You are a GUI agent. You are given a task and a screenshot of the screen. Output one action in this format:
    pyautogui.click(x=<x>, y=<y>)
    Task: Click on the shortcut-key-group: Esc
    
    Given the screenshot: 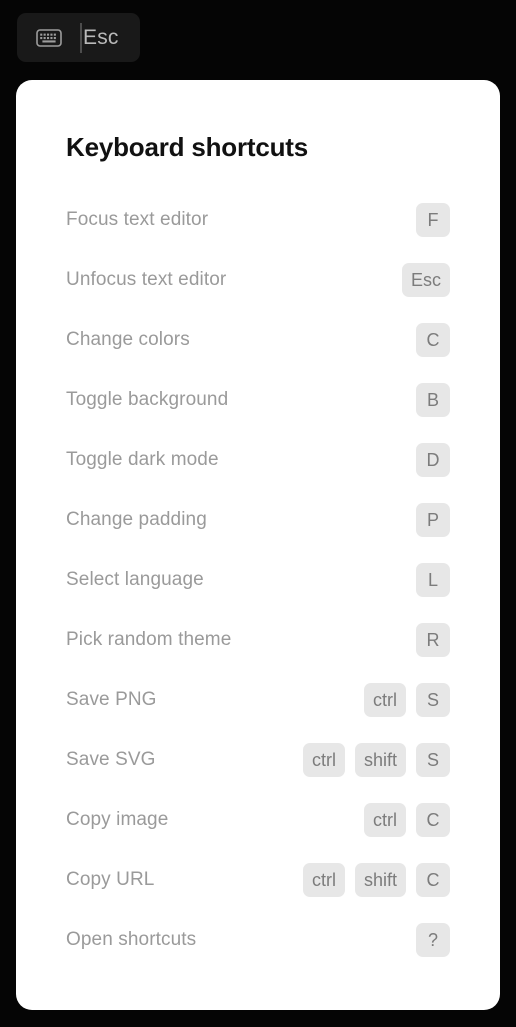 What is the action you would take?
    pyautogui.click(x=425, y=280)
    